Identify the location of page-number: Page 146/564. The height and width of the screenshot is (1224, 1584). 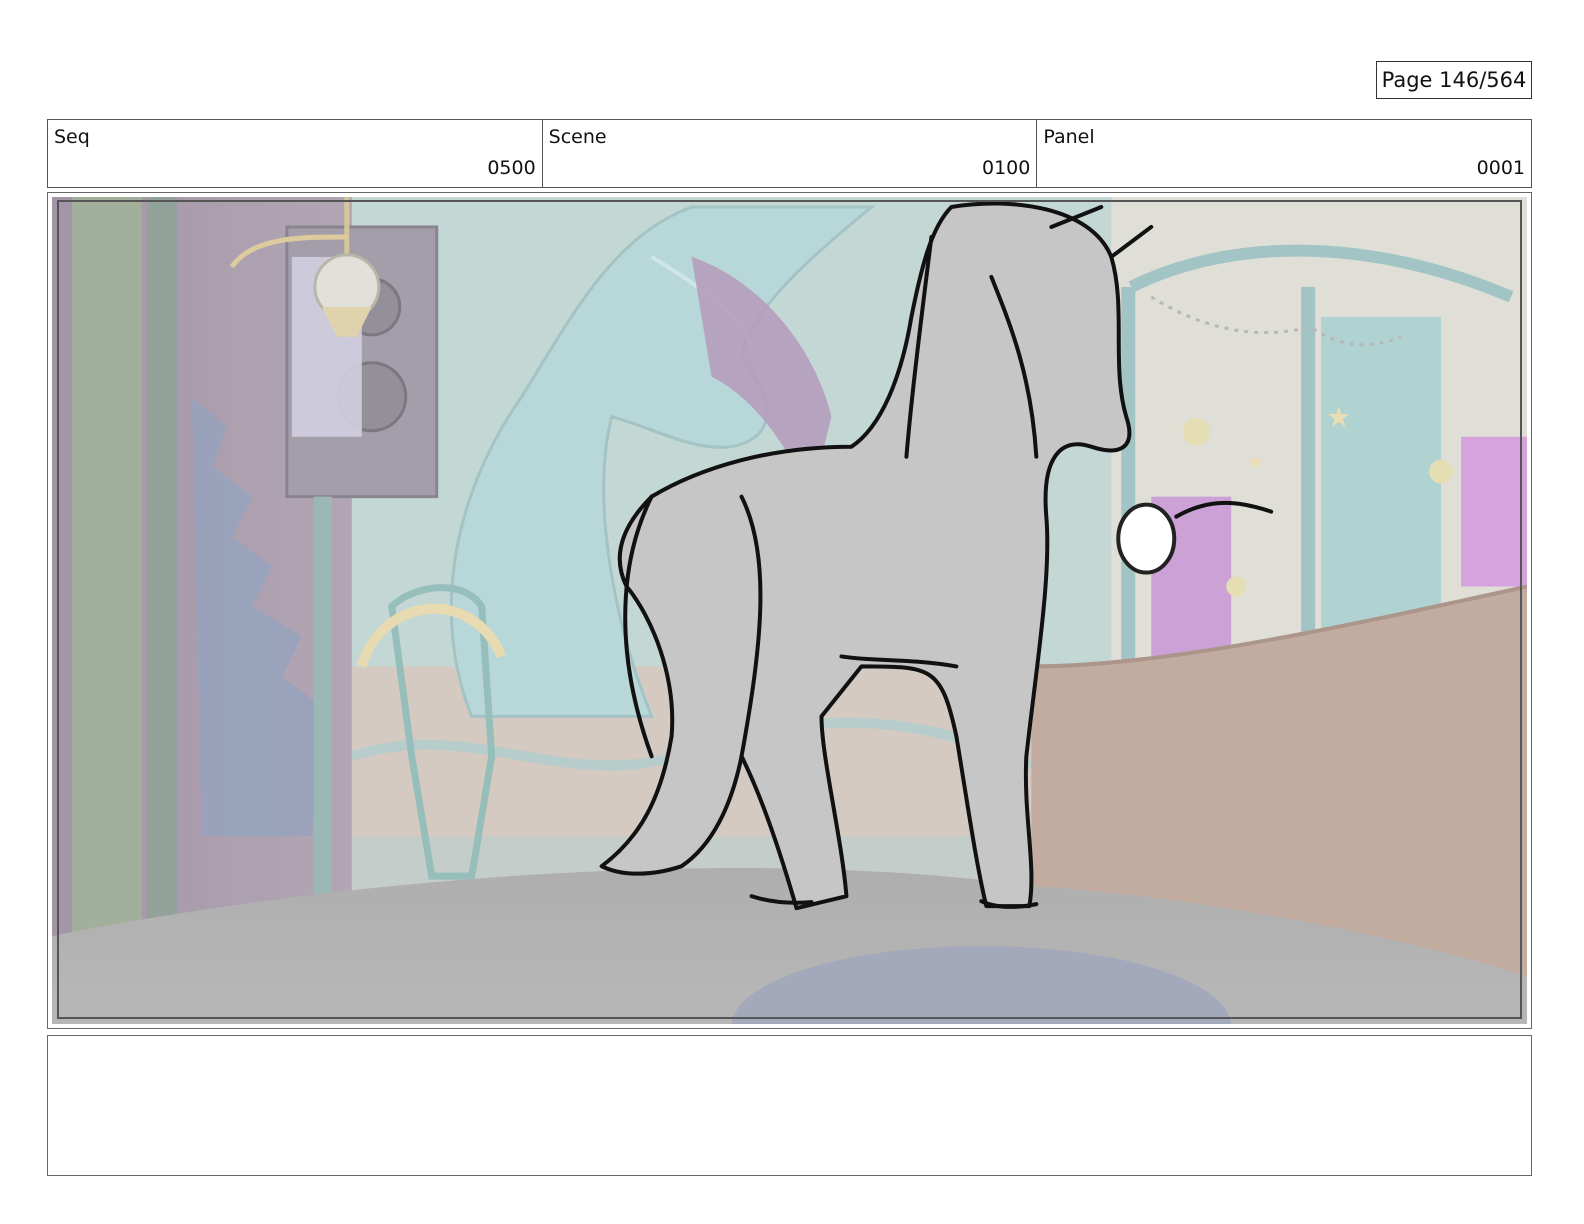
(1454, 80).